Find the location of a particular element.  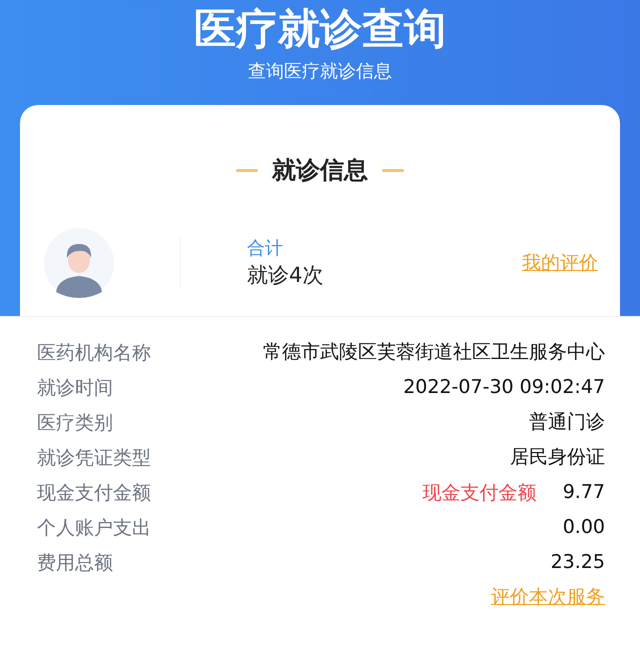

field-label: 费用总额 is located at coordinates (75, 563).